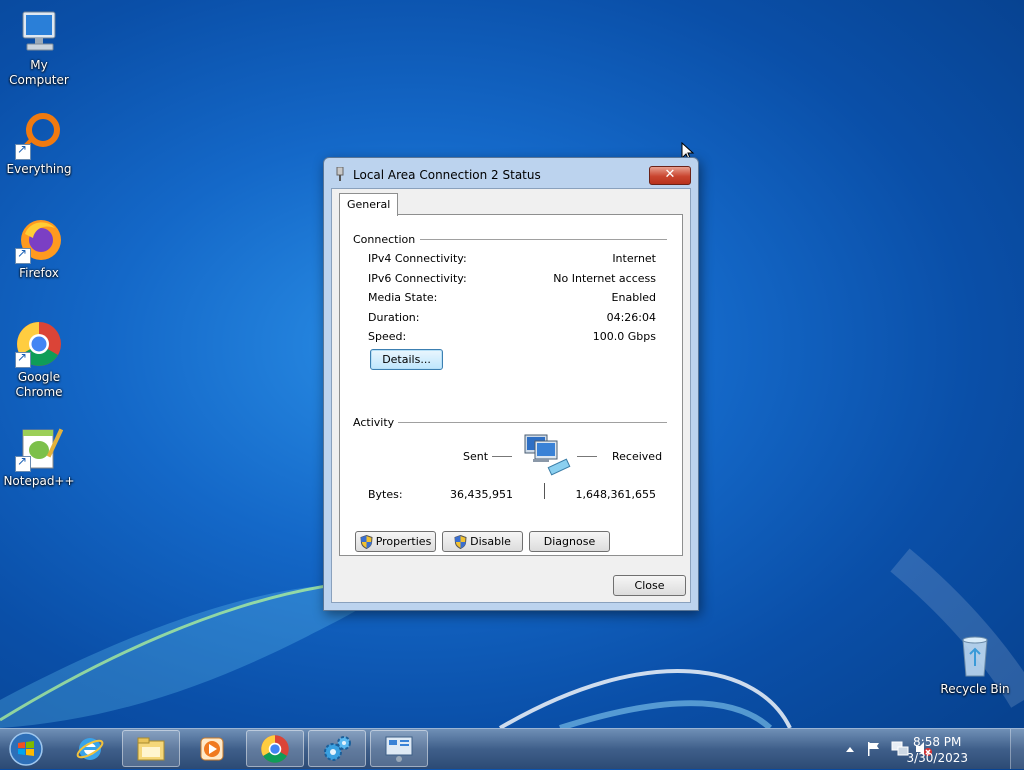  What do you see at coordinates (634, 258) in the screenshot?
I see `ipv4-connectivity-value: Internet` at bounding box center [634, 258].